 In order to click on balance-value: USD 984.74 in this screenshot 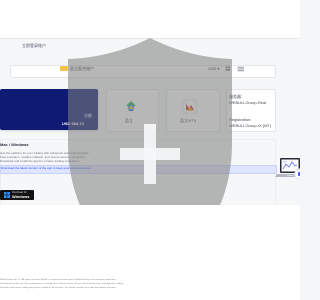, I will do `click(73, 123)`.